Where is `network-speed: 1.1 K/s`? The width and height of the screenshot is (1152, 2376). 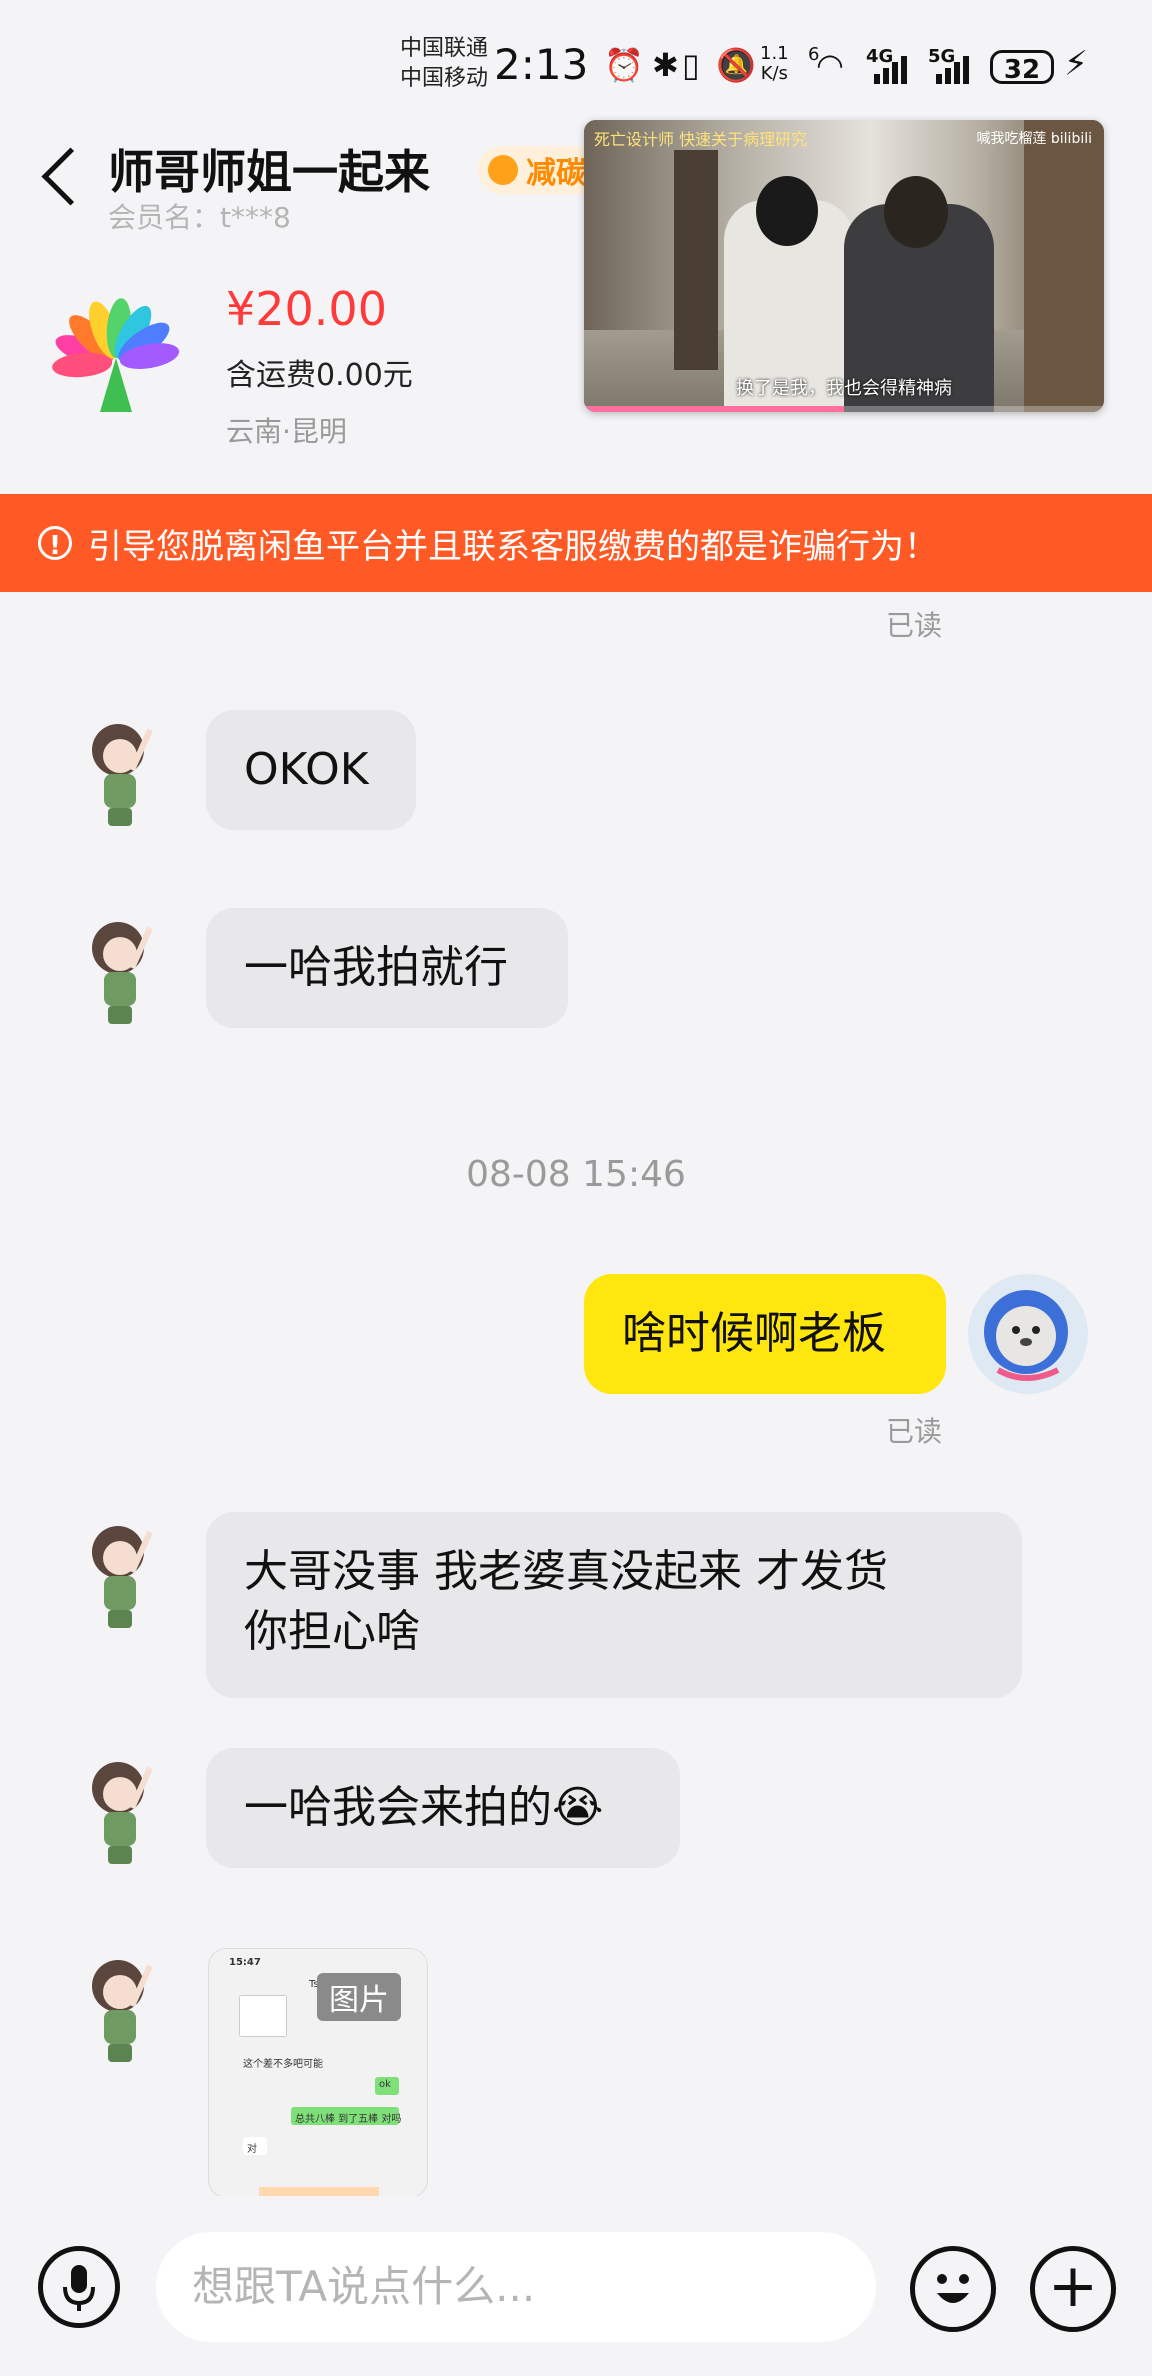 network-speed: 1.1 K/s is located at coordinates (774, 64).